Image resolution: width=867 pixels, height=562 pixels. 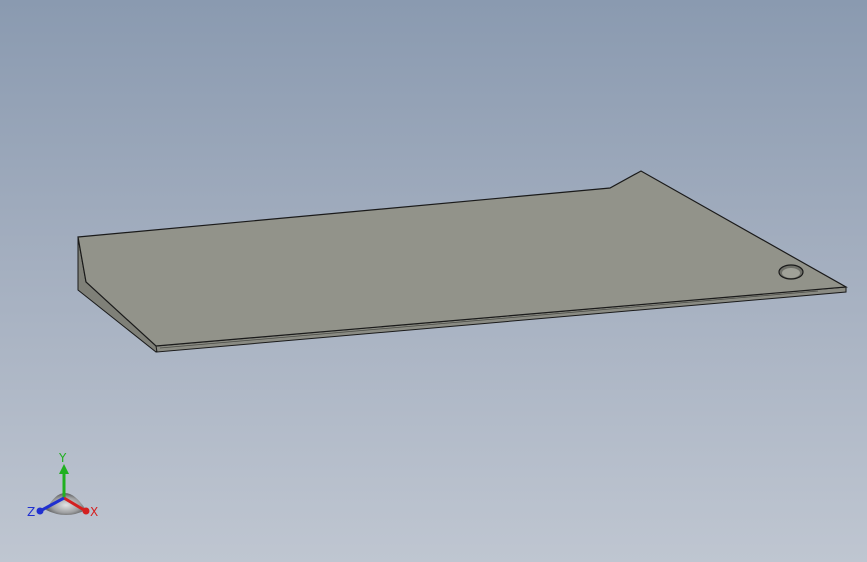 I want to click on y-axis-arrow-icon, so click(x=64, y=469).